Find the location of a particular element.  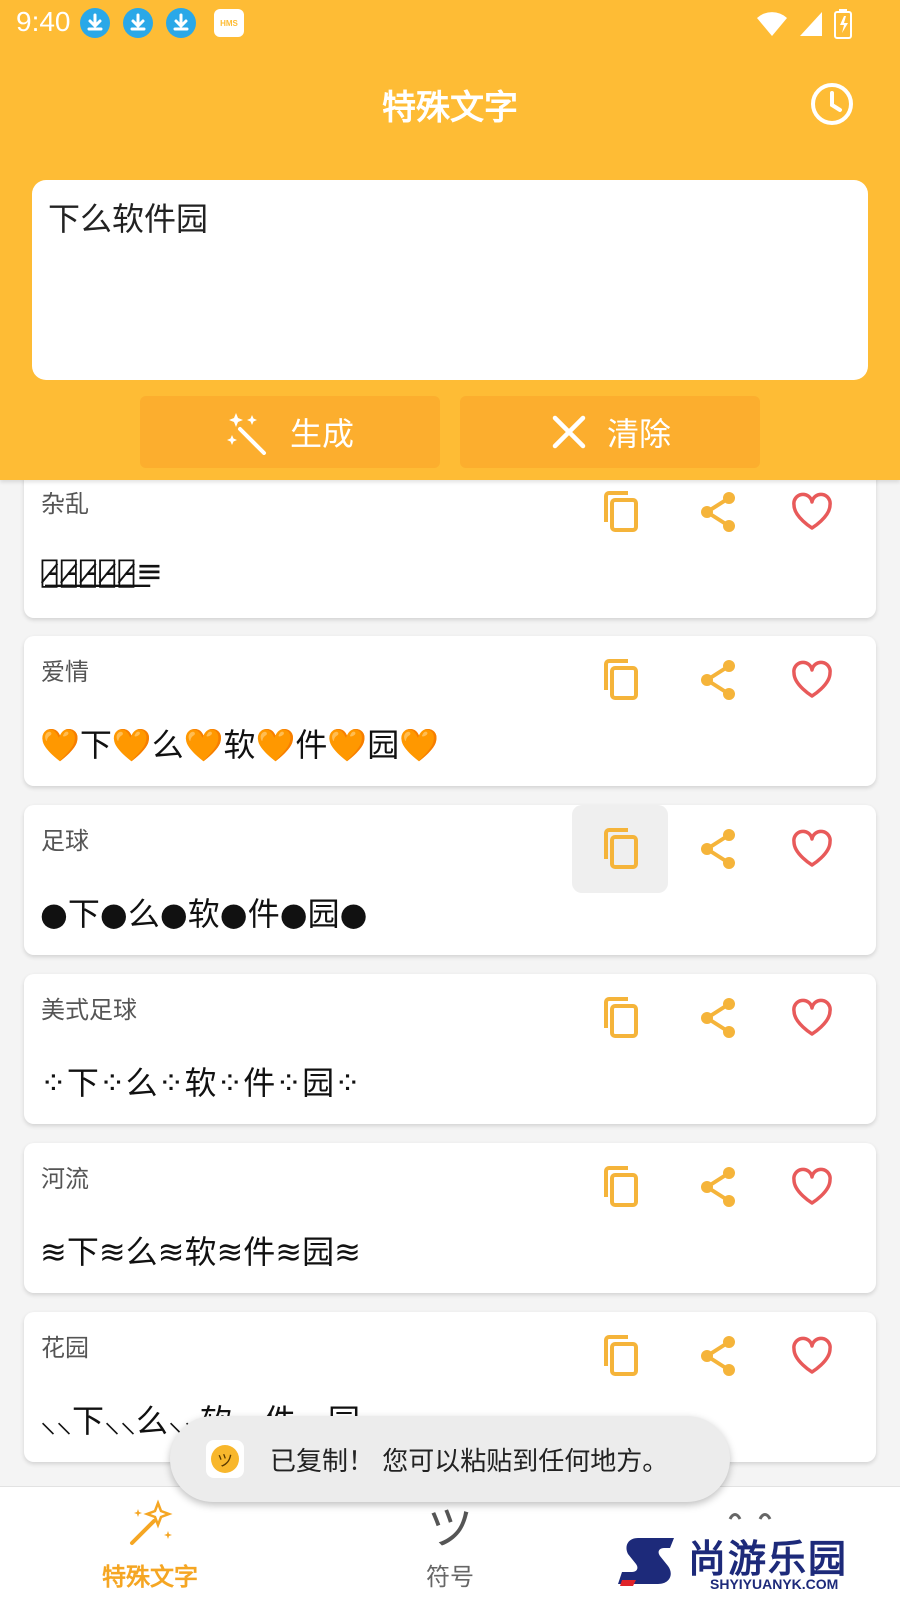

nav-label: 符号 is located at coordinates (450, 1577).